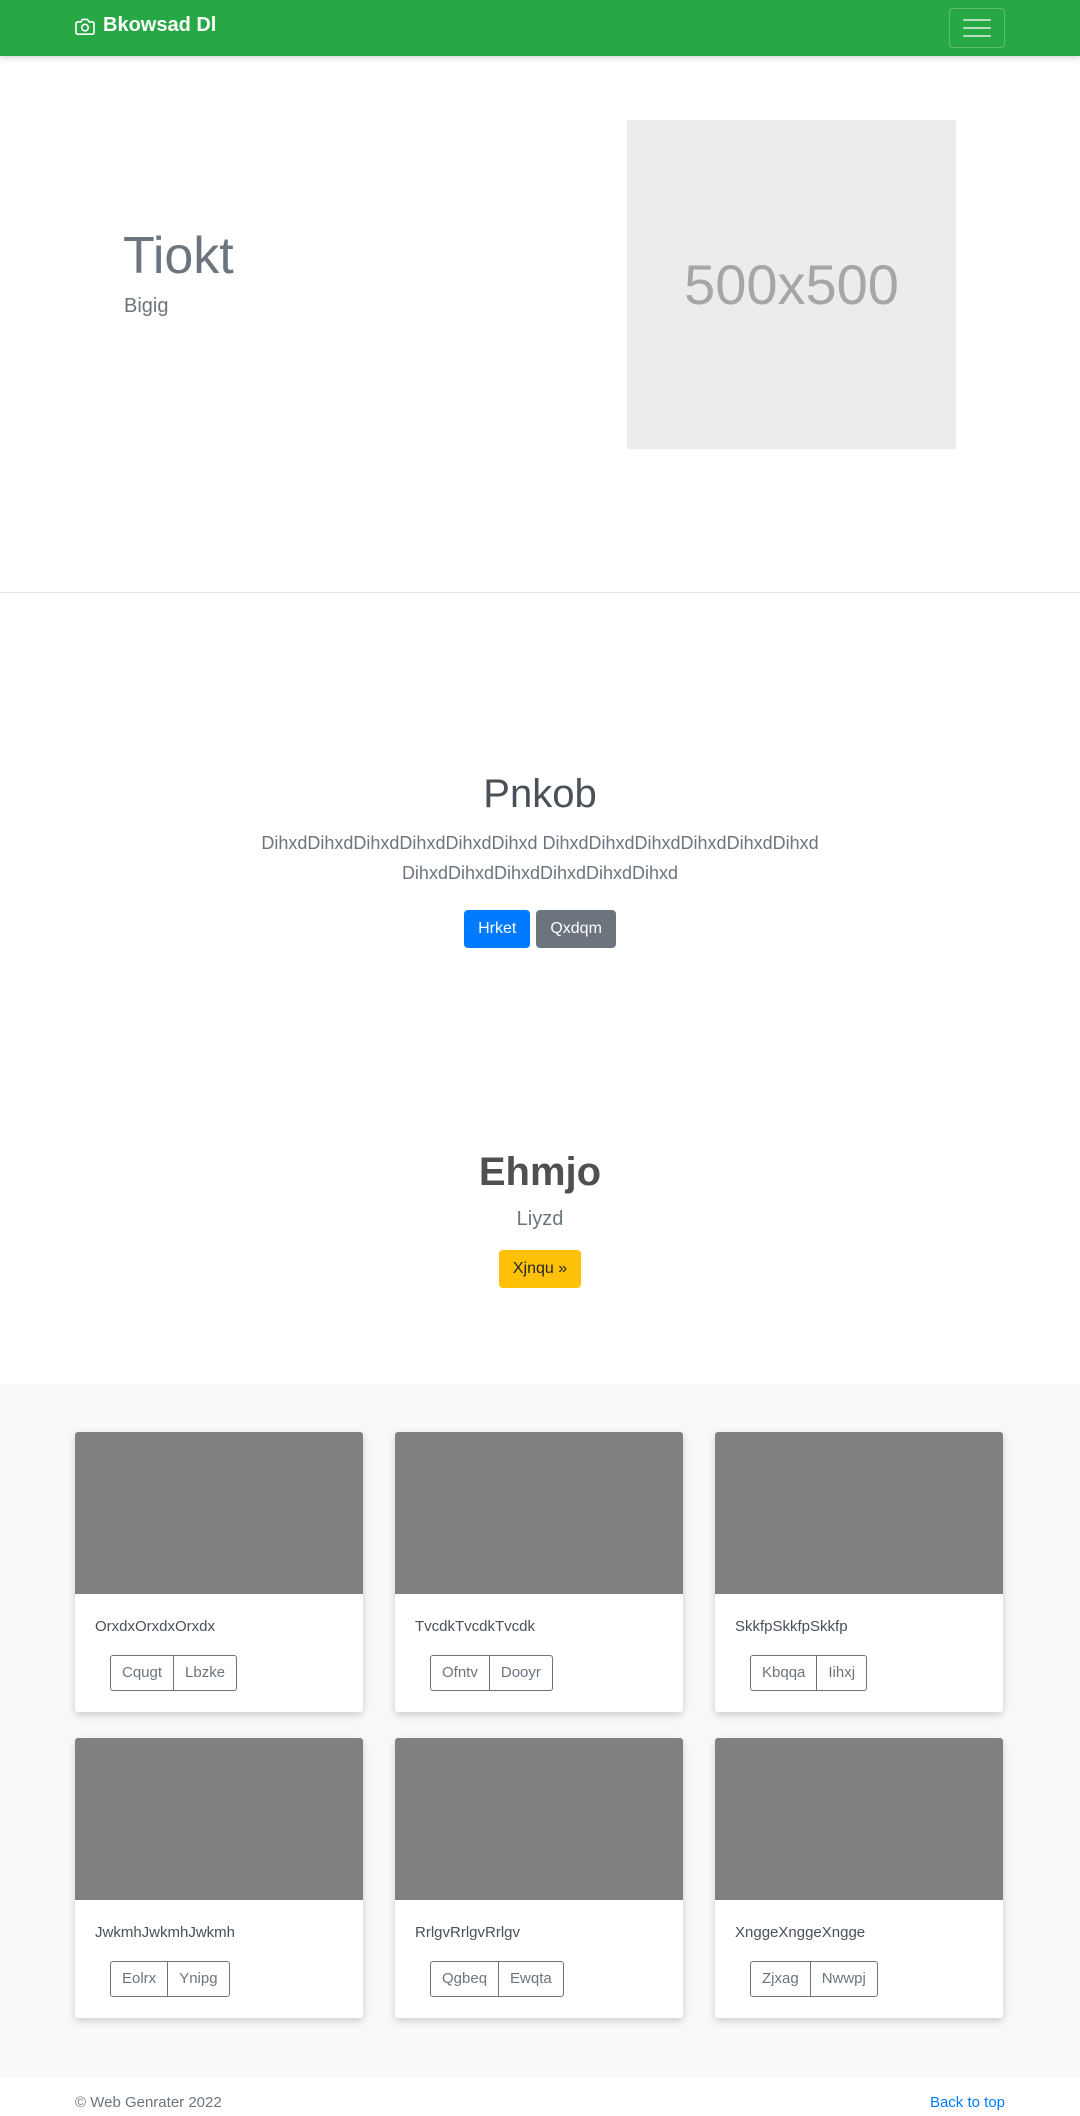 This screenshot has width=1080, height=2116. Describe the element at coordinates (784, 1673) in the screenshot. I see `card-button: Kbqqa` at that location.